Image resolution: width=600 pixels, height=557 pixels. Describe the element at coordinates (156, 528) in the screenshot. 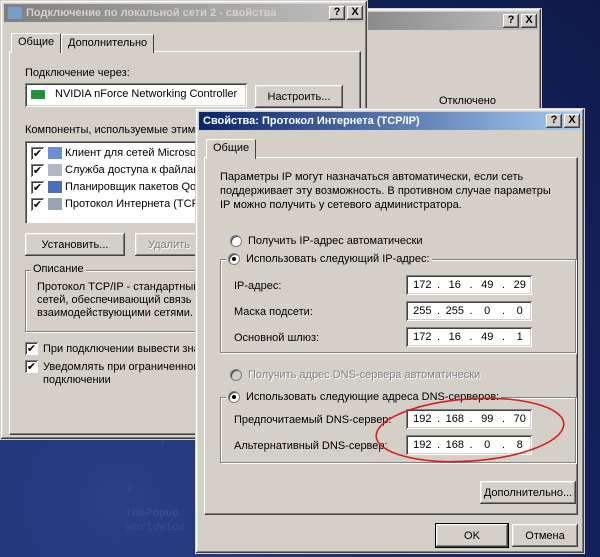

I see `desktop-watermark: worldwide` at that location.